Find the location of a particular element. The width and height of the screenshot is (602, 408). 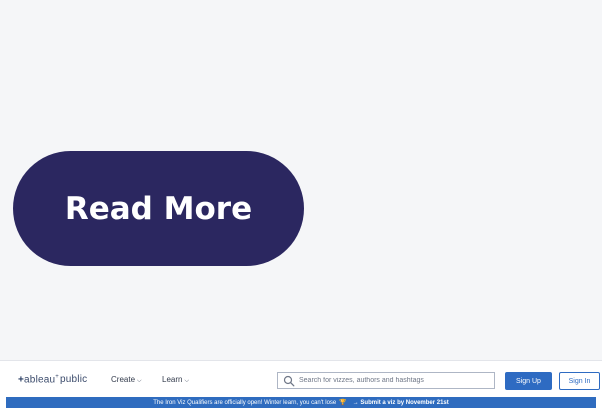

create-menu: Create ⌵ is located at coordinates (126, 380).